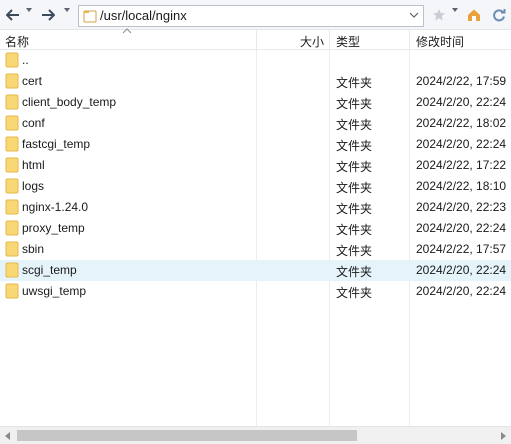 The image size is (511, 444). I want to click on favorite-dropdown, so click(455, 10).